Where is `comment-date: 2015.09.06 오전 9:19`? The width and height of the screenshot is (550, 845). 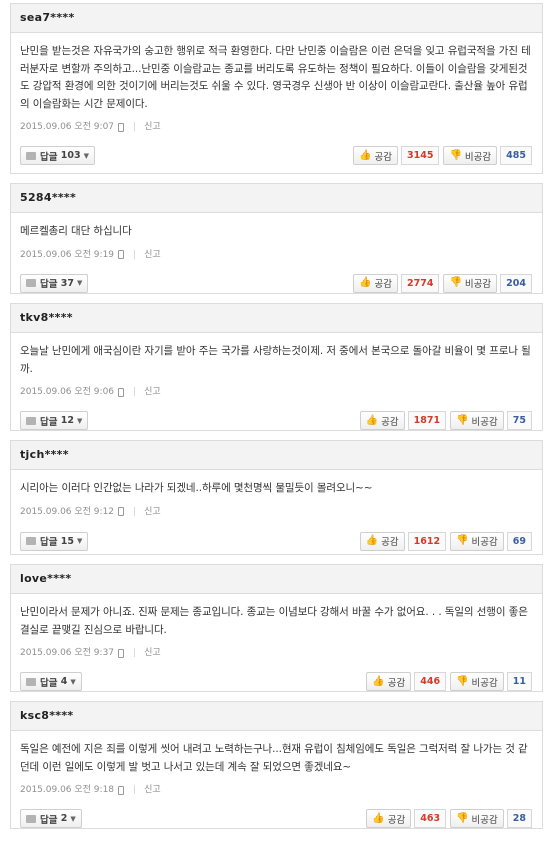 comment-date: 2015.09.06 오전 9:19 is located at coordinates (67, 254).